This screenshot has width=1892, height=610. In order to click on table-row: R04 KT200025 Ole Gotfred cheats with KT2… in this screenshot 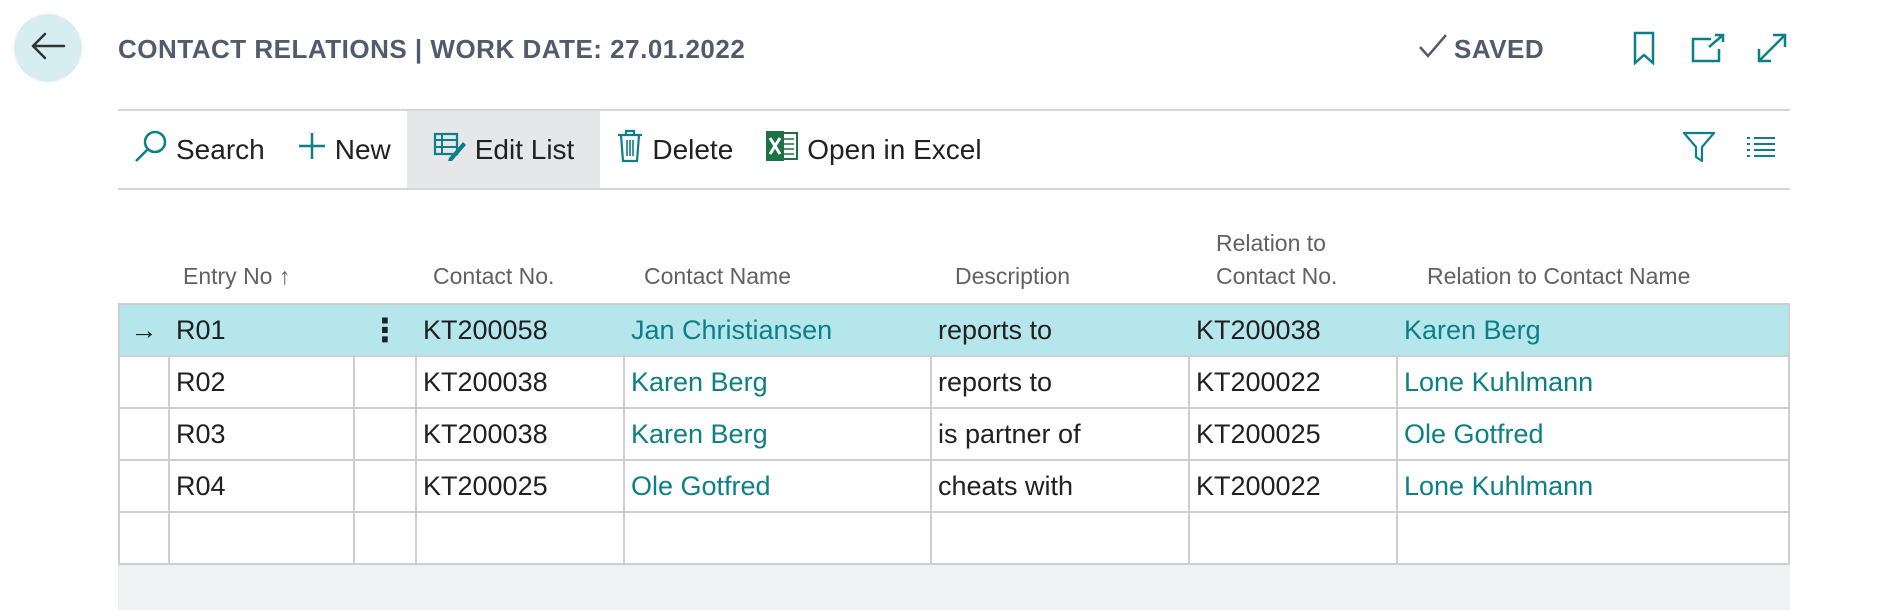, I will do `click(954, 487)`.